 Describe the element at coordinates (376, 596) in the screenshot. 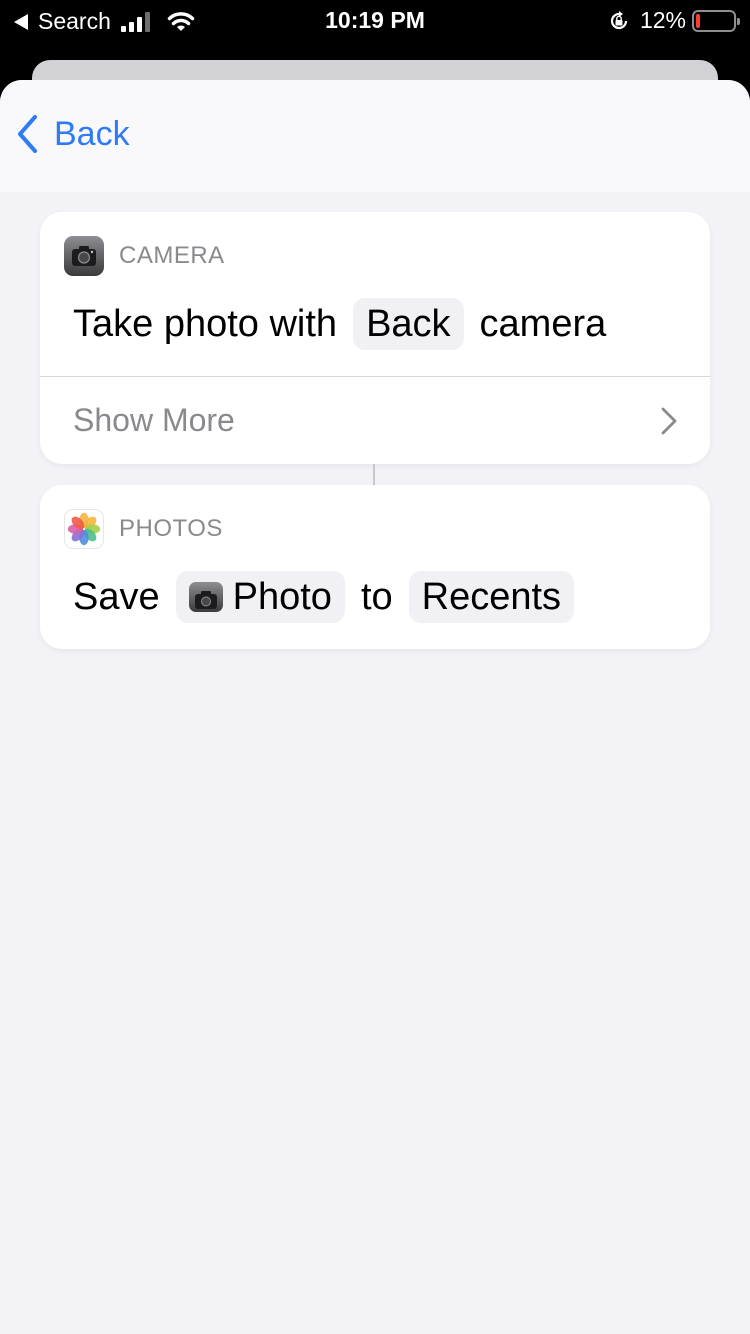

I see `action-text: to` at that location.